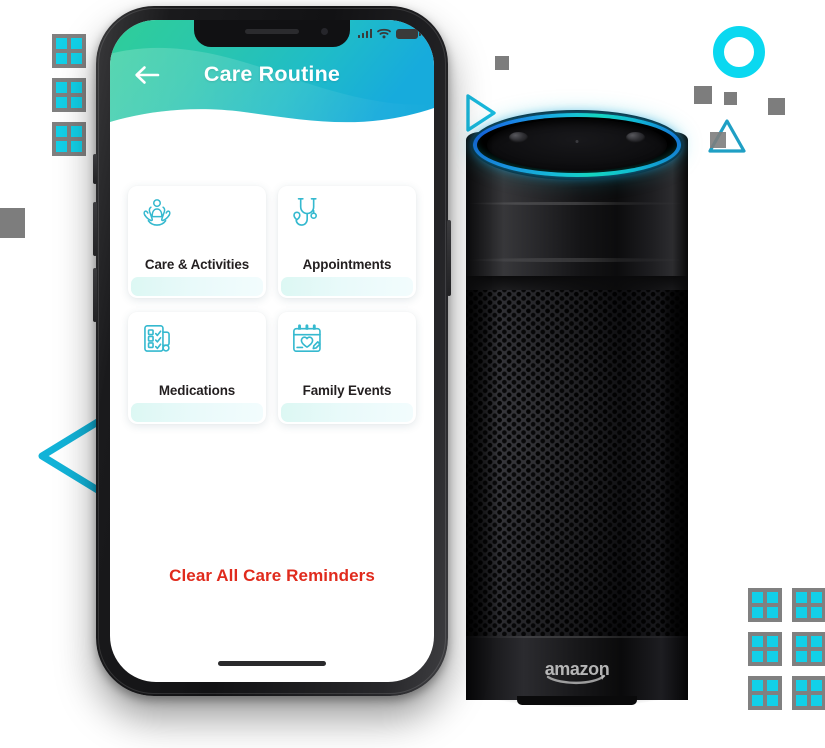 The height and width of the screenshot is (748, 825). Describe the element at coordinates (730, 98) in the screenshot. I see `square-shape-mid-c` at that location.